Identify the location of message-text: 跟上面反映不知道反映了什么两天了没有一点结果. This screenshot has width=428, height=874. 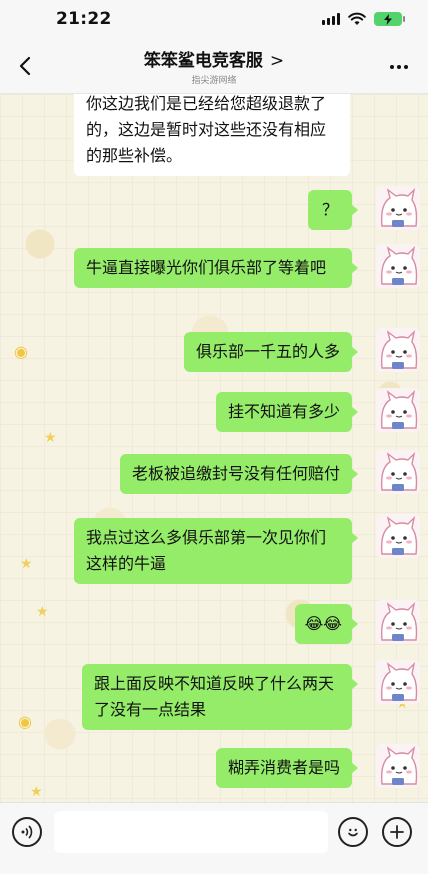
(214, 696).